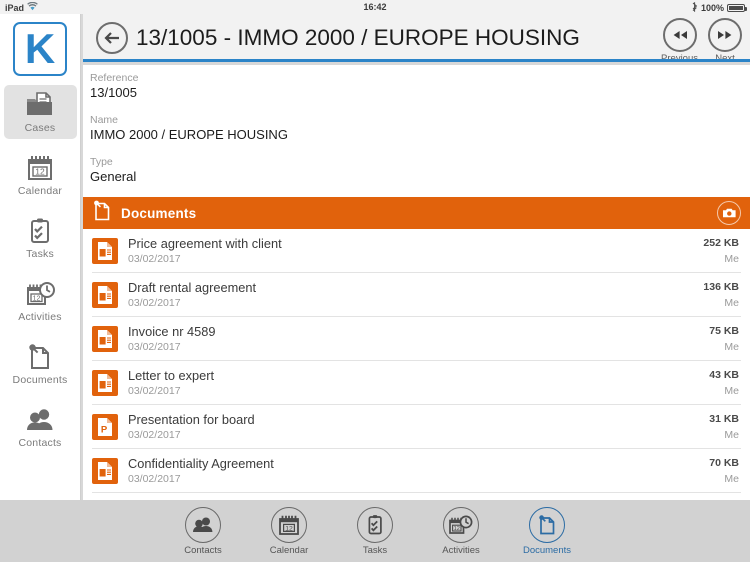 The width and height of the screenshot is (750, 562). I want to click on tab-documents: Documents, so click(547, 531).